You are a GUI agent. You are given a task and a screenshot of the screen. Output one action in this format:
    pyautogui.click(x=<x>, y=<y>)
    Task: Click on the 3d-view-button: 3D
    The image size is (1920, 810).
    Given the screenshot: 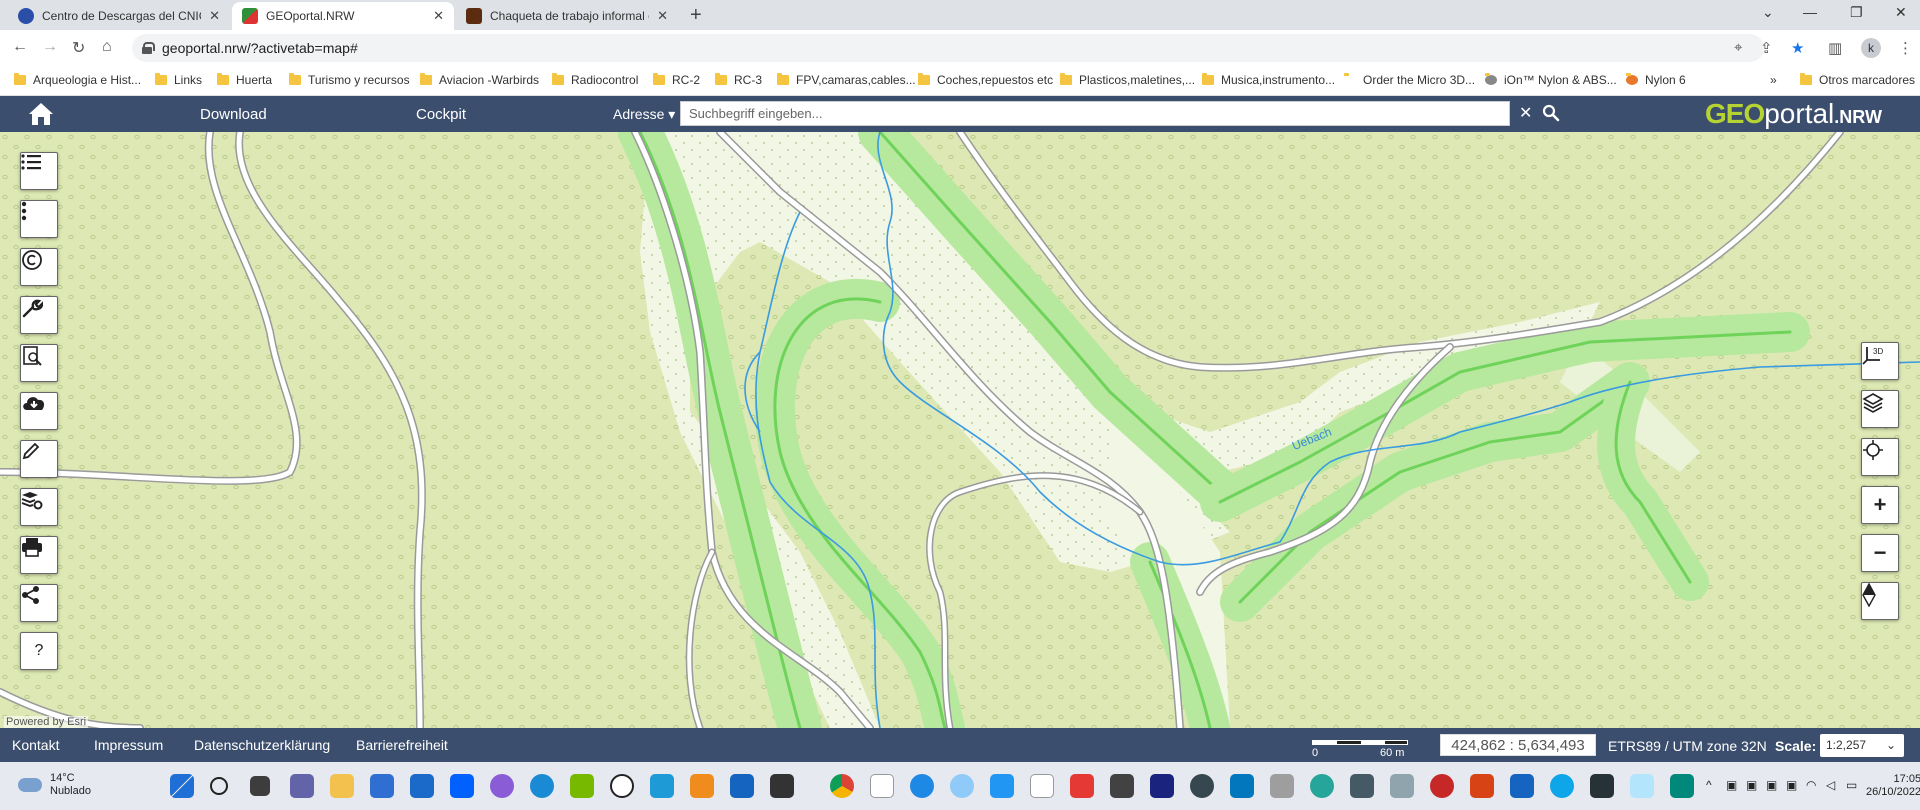 What is the action you would take?
    pyautogui.click(x=1880, y=361)
    